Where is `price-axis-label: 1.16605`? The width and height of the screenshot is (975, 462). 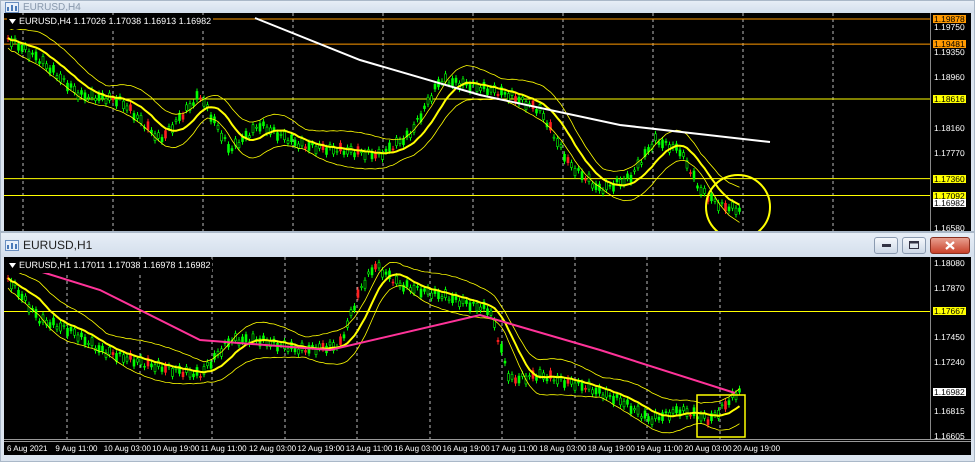
price-axis-label: 1.16605 is located at coordinates (949, 436).